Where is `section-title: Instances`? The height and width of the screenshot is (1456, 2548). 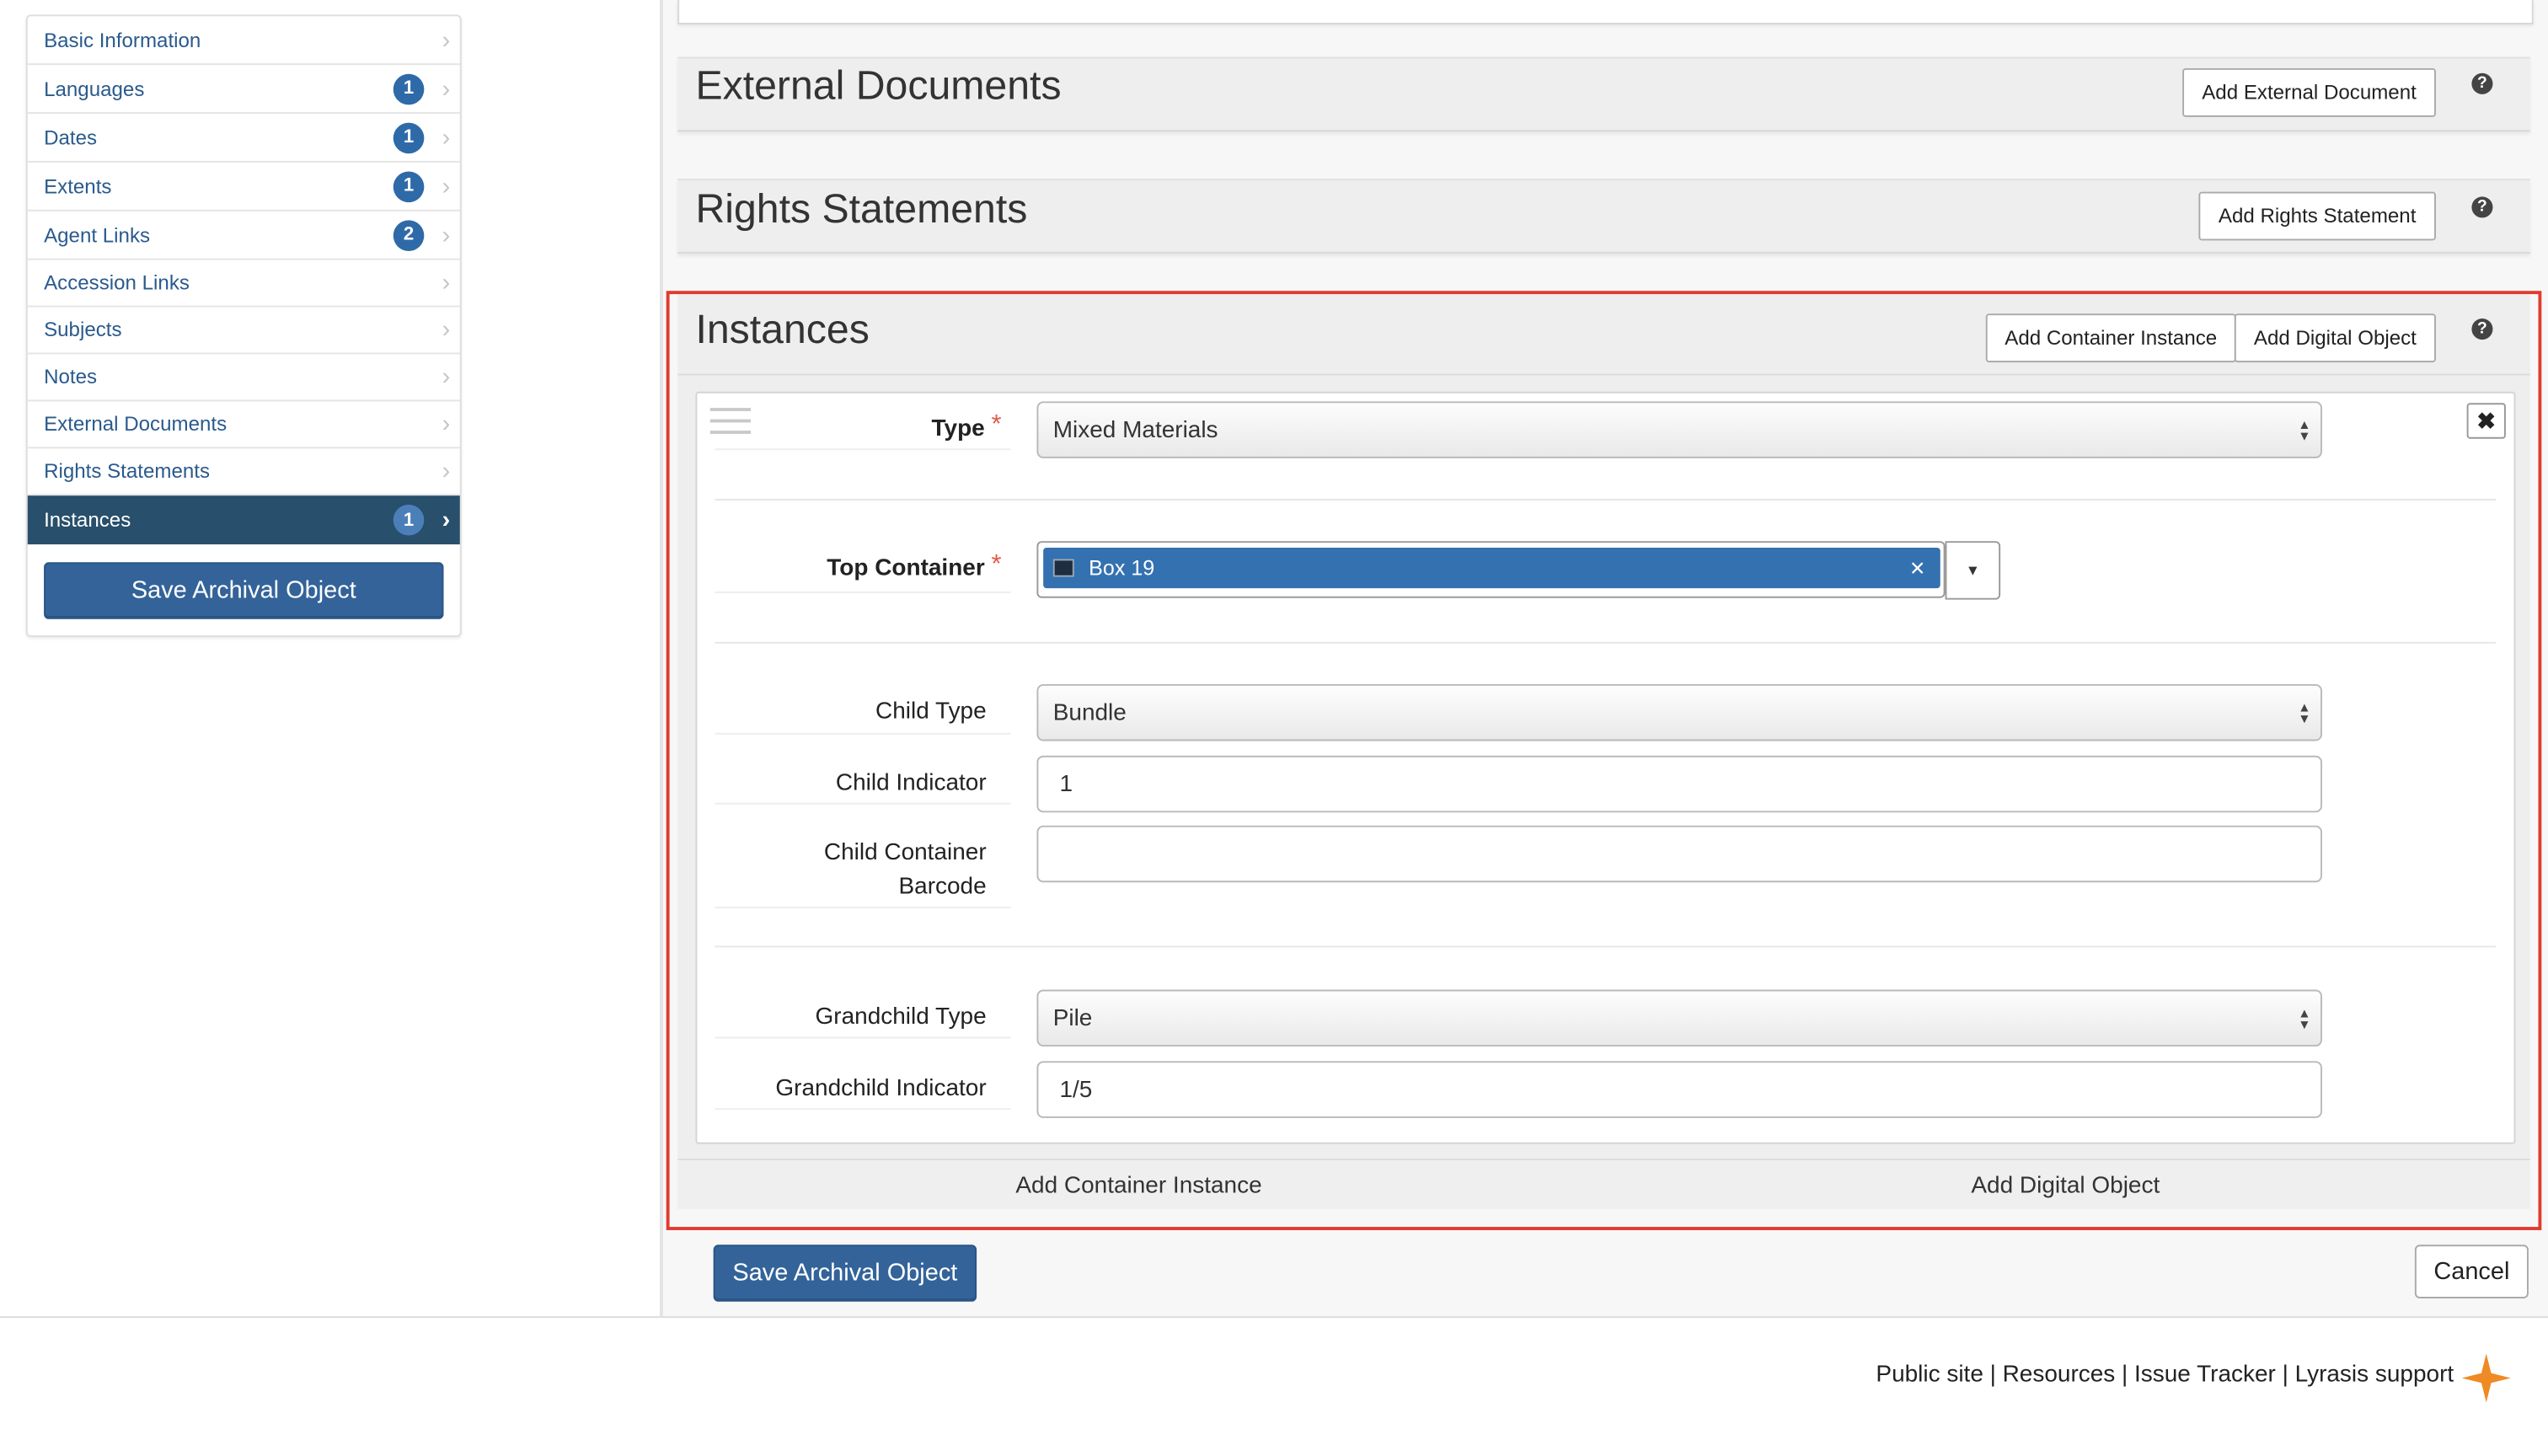 section-title: Instances is located at coordinates (782, 330).